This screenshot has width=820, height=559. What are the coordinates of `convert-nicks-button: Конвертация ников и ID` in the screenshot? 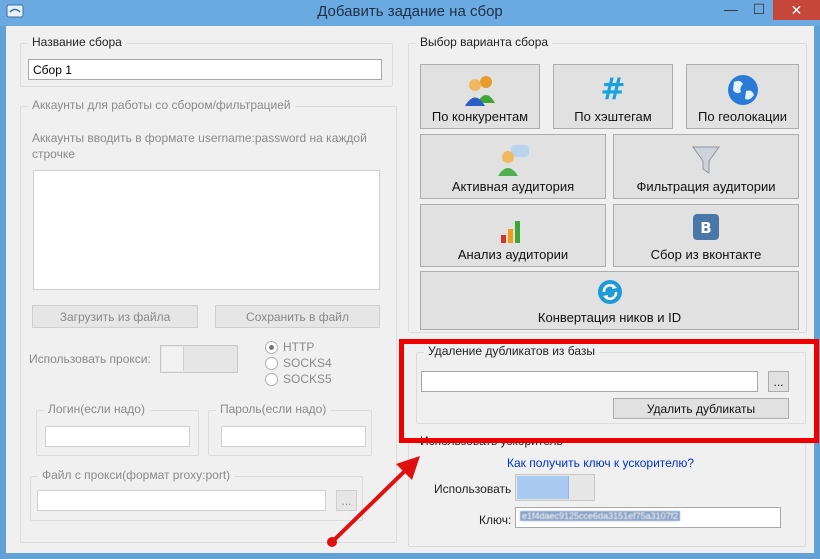 It's located at (609, 300).